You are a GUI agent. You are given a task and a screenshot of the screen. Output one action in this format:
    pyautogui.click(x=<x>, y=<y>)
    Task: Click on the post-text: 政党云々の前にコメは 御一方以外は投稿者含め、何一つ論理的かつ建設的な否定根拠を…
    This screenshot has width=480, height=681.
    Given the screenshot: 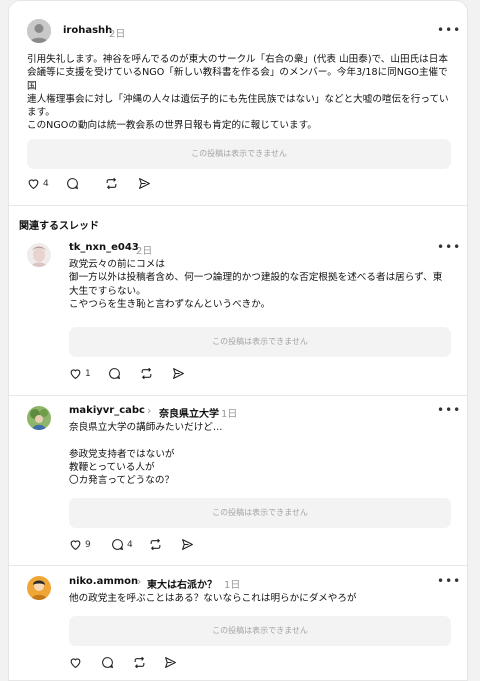 What is the action you would take?
    pyautogui.click(x=256, y=284)
    